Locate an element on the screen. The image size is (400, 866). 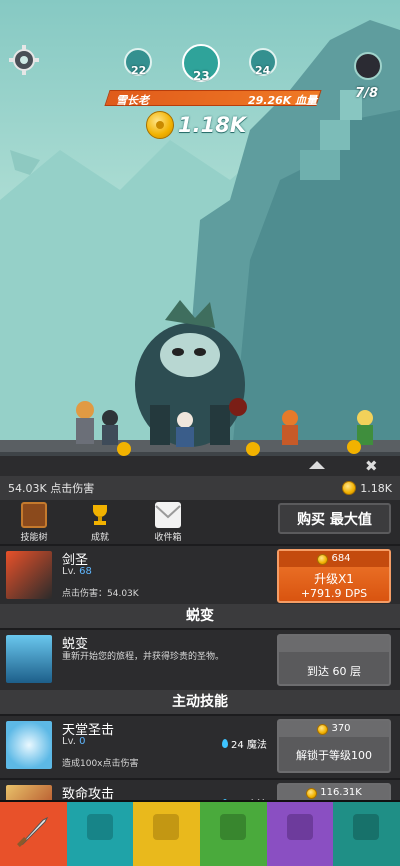
unlock-cost: 116.31K is located at coordinates (334, 793).